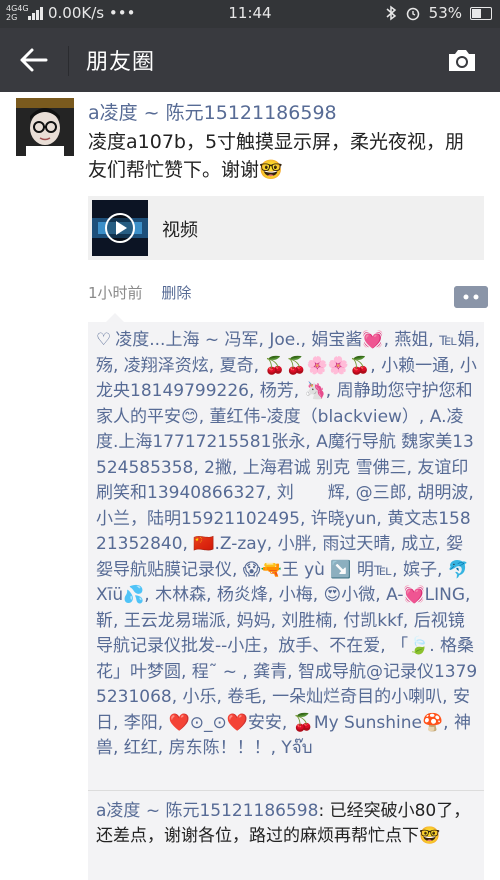  Describe the element at coordinates (120, 228) in the screenshot. I see `video-thumbnail` at that location.